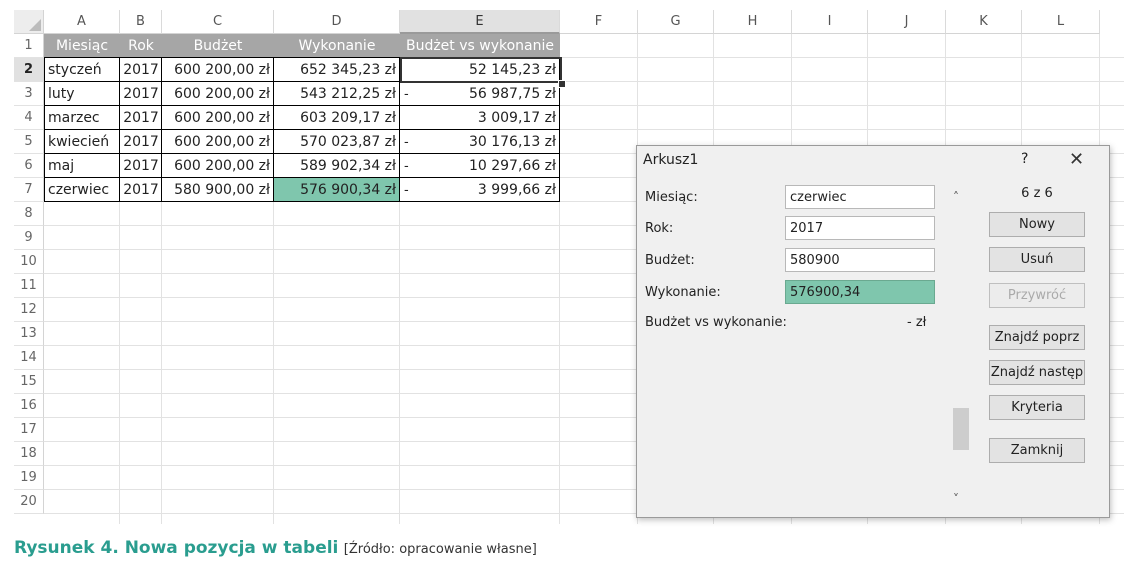 The width and height of the screenshot is (1138, 561). Describe the element at coordinates (1061, 22) in the screenshot. I see `column-header-l: L` at that location.